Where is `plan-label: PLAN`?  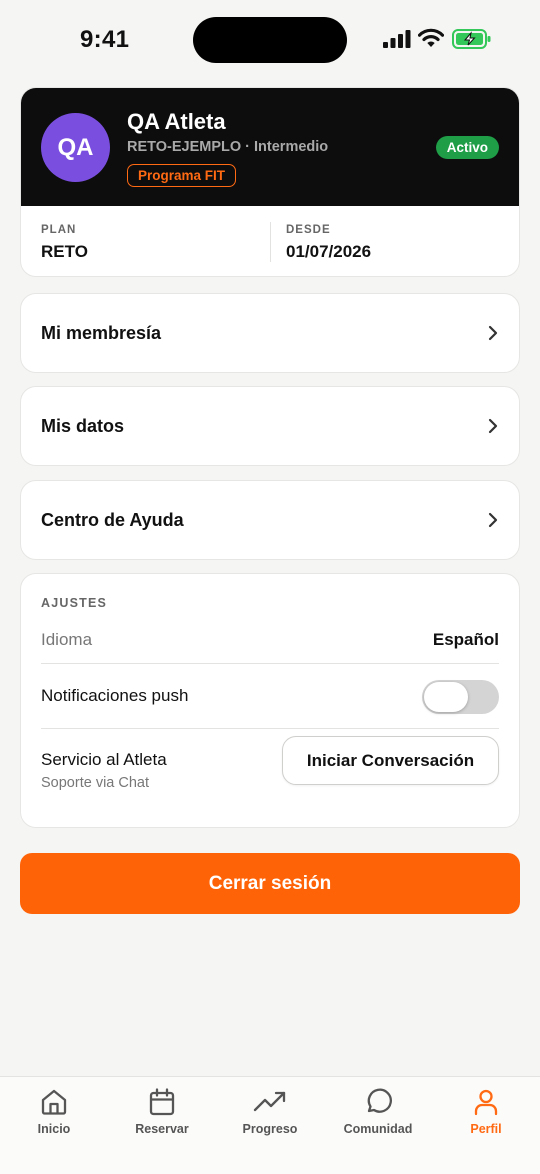 plan-label: PLAN is located at coordinates (59, 230).